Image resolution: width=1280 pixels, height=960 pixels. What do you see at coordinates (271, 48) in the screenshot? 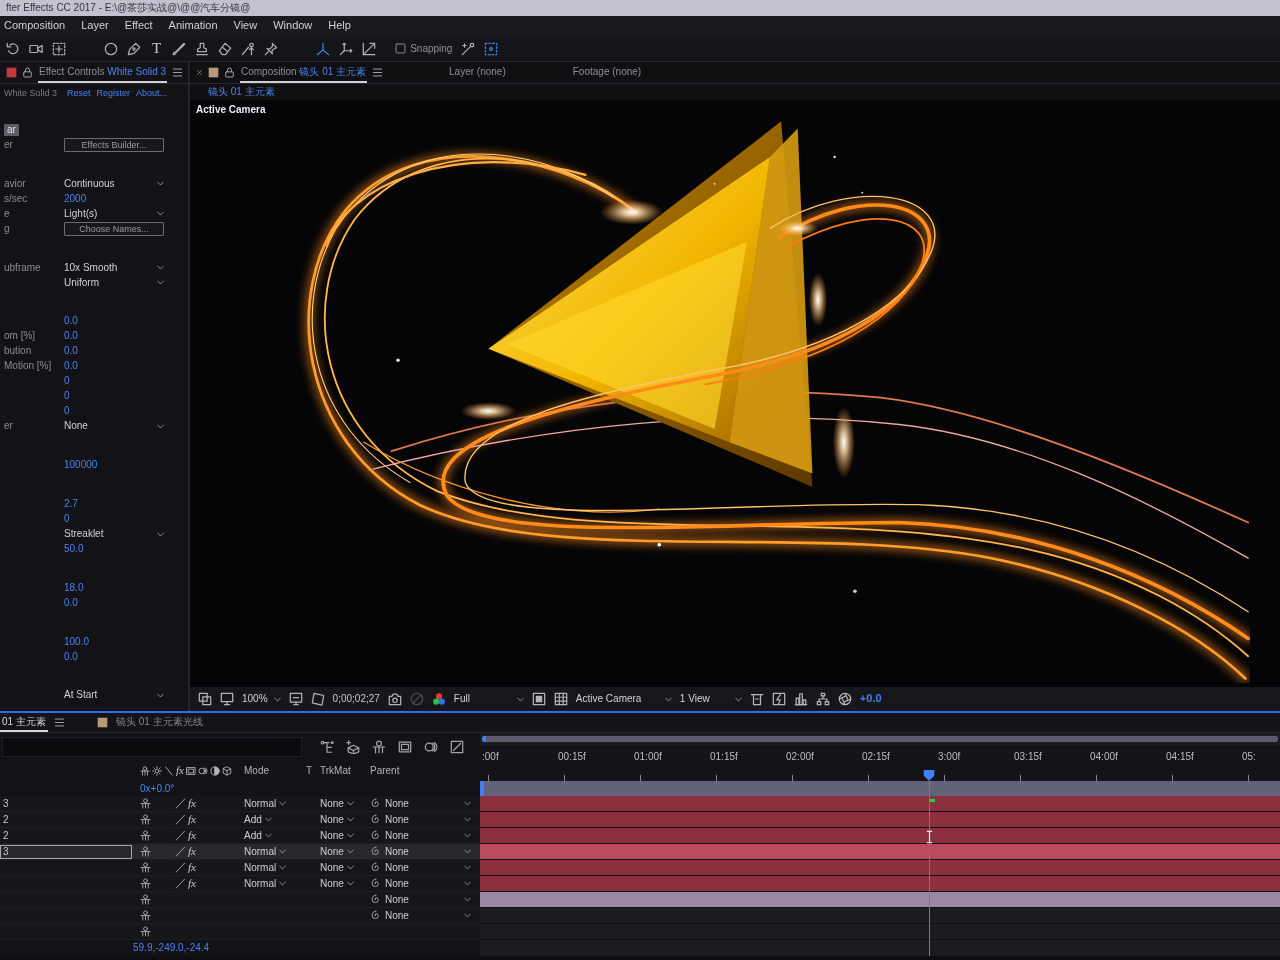
I see `pin-tool-icon` at bounding box center [271, 48].